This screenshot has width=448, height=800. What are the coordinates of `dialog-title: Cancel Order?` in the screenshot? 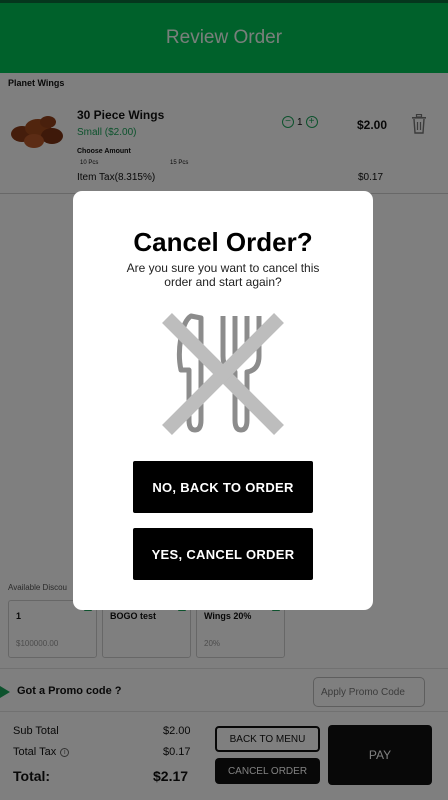 It's located at (223, 242).